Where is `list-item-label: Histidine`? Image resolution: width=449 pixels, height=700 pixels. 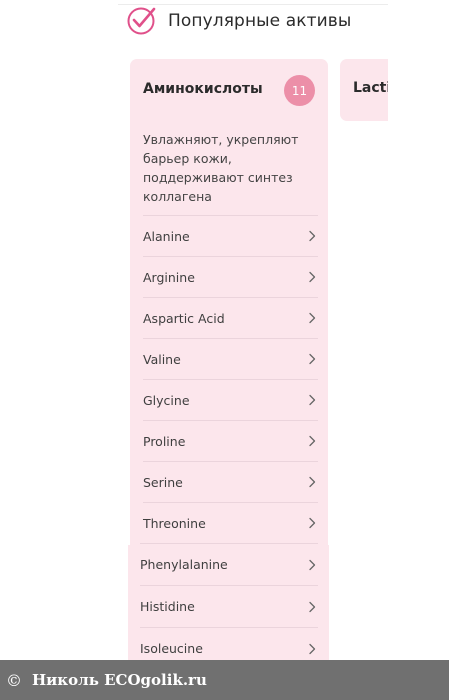 list-item-label: Histidine is located at coordinates (167, 606).